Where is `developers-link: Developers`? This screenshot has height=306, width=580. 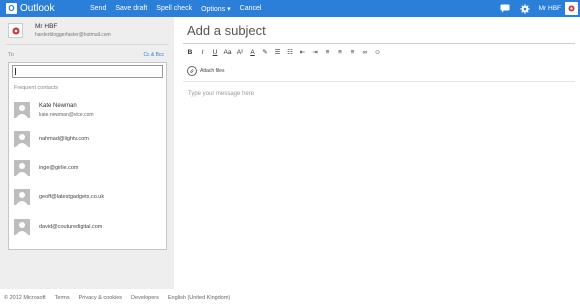 developers-link: Developers is located at coordinates (145, 298).